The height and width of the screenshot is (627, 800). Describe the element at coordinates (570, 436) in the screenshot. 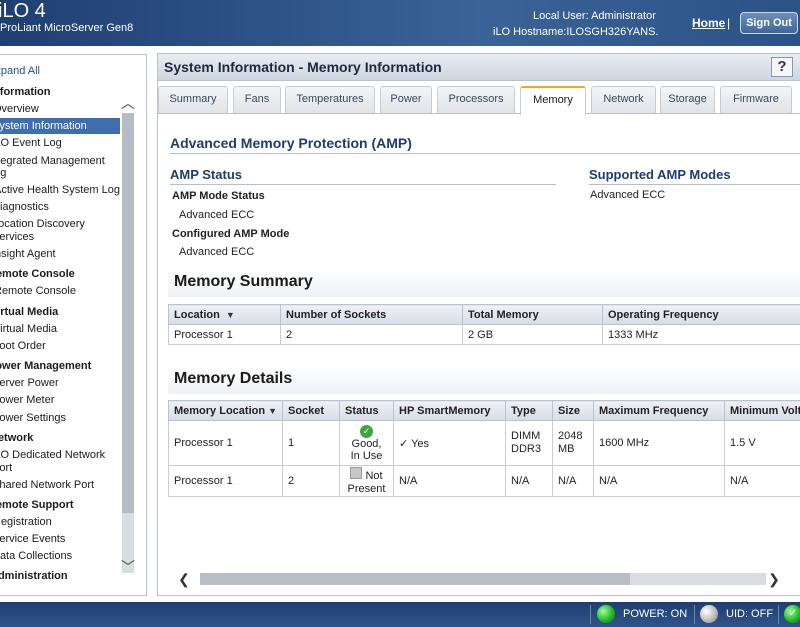

I see `size-line1: 2048` at that location.